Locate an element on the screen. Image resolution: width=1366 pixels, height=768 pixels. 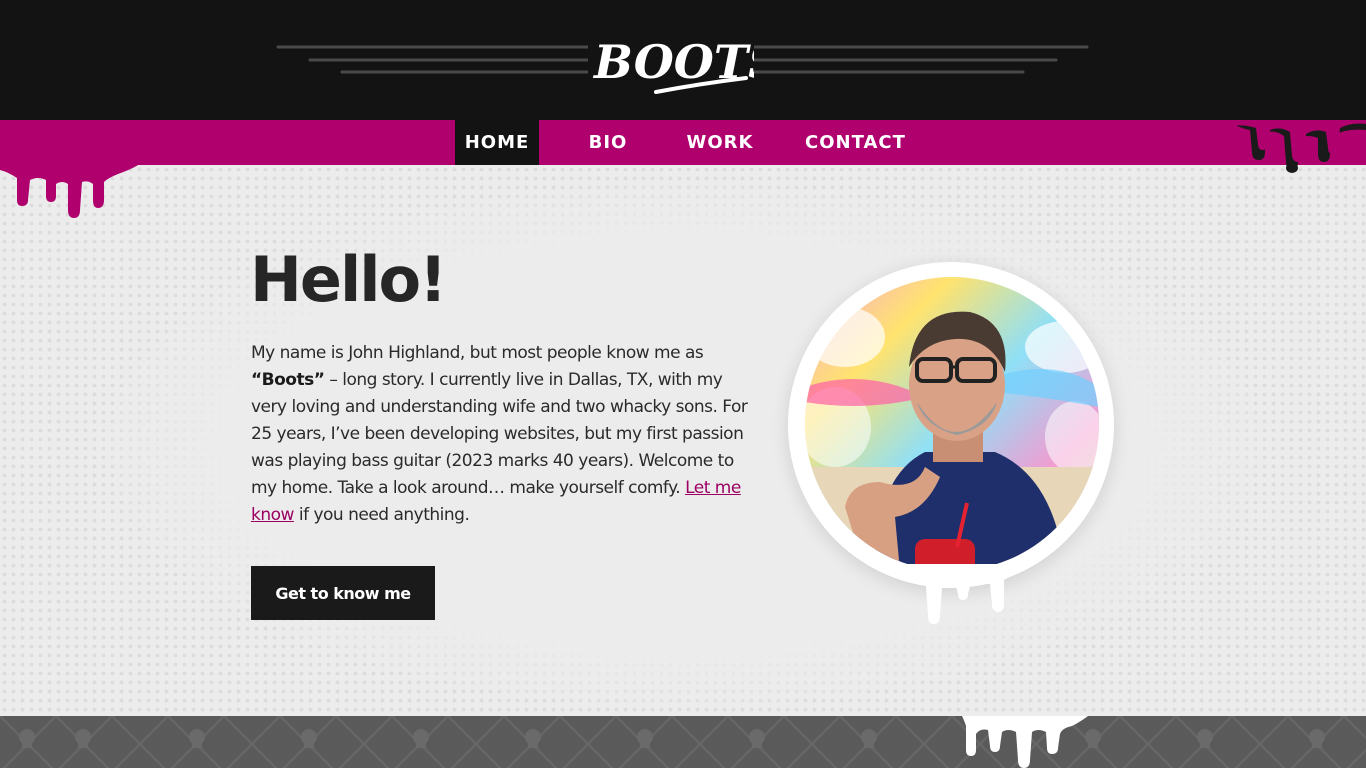
nav-item-work: WORK is located at coordinates (720, 142).